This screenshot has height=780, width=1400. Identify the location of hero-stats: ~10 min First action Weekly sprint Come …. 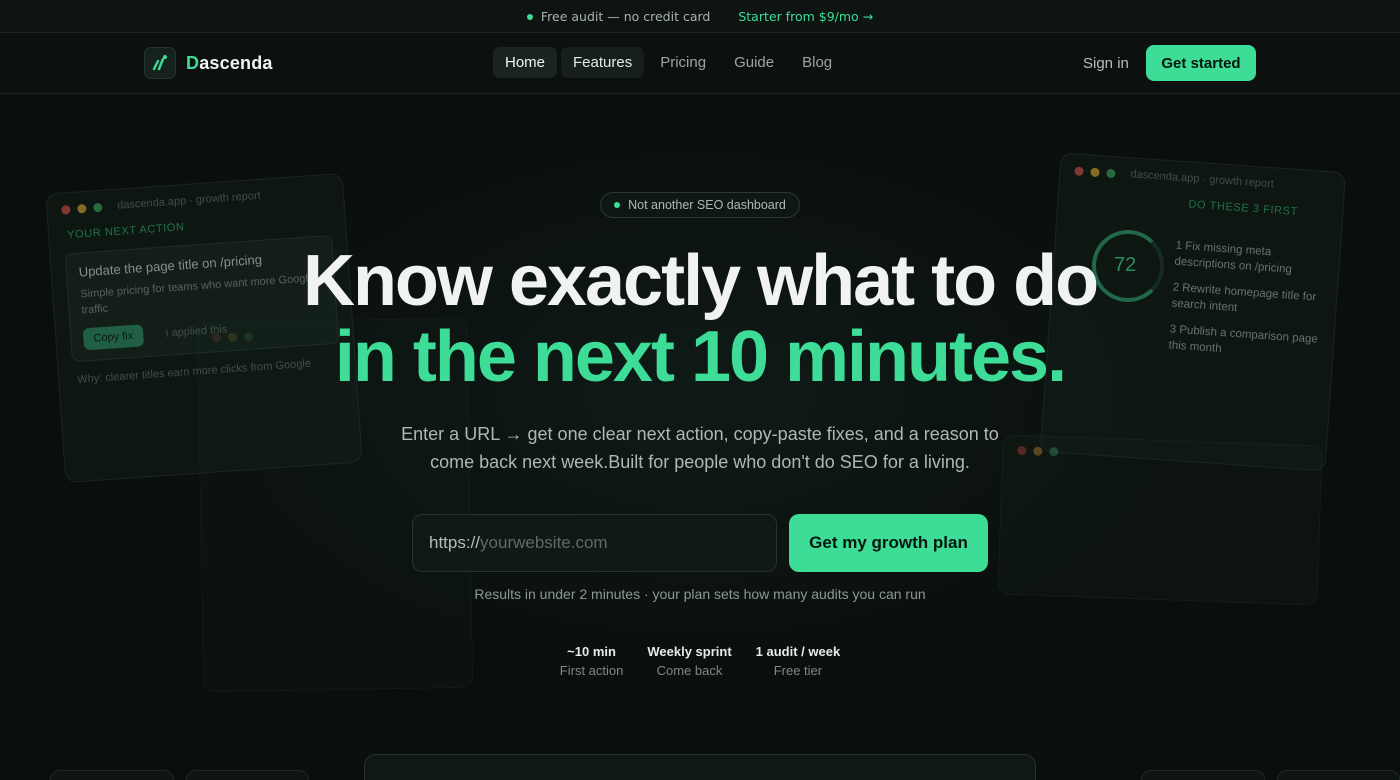
(700, 661).